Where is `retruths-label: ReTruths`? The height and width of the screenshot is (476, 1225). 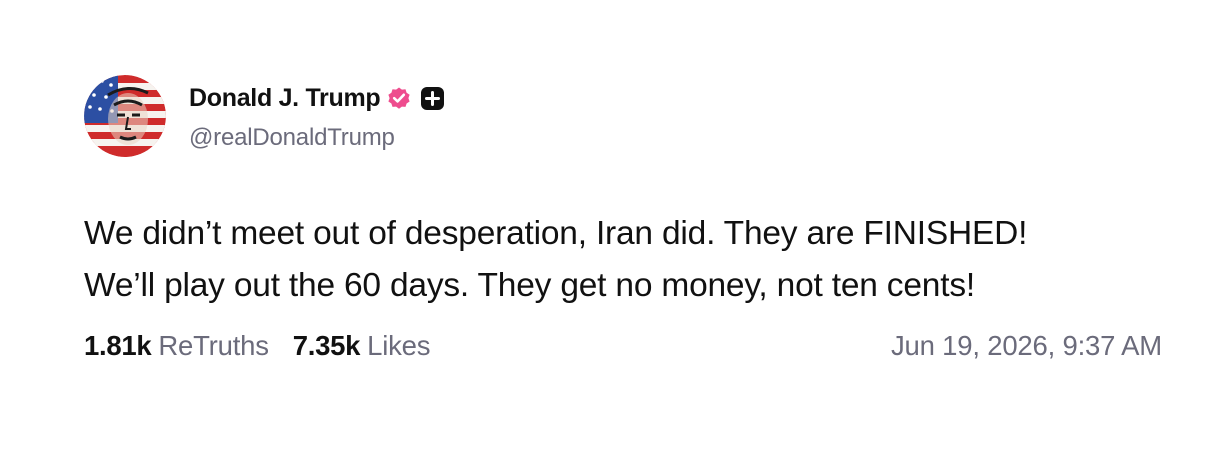
retruths-label: ReTruths is located at coordinates (213, 345).